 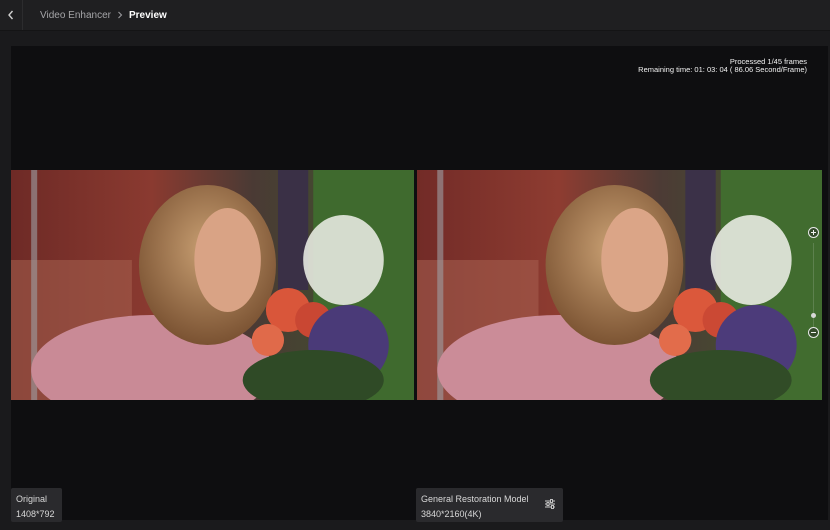 I want to click on chevron-left-icon, so click(x=11, y=15).